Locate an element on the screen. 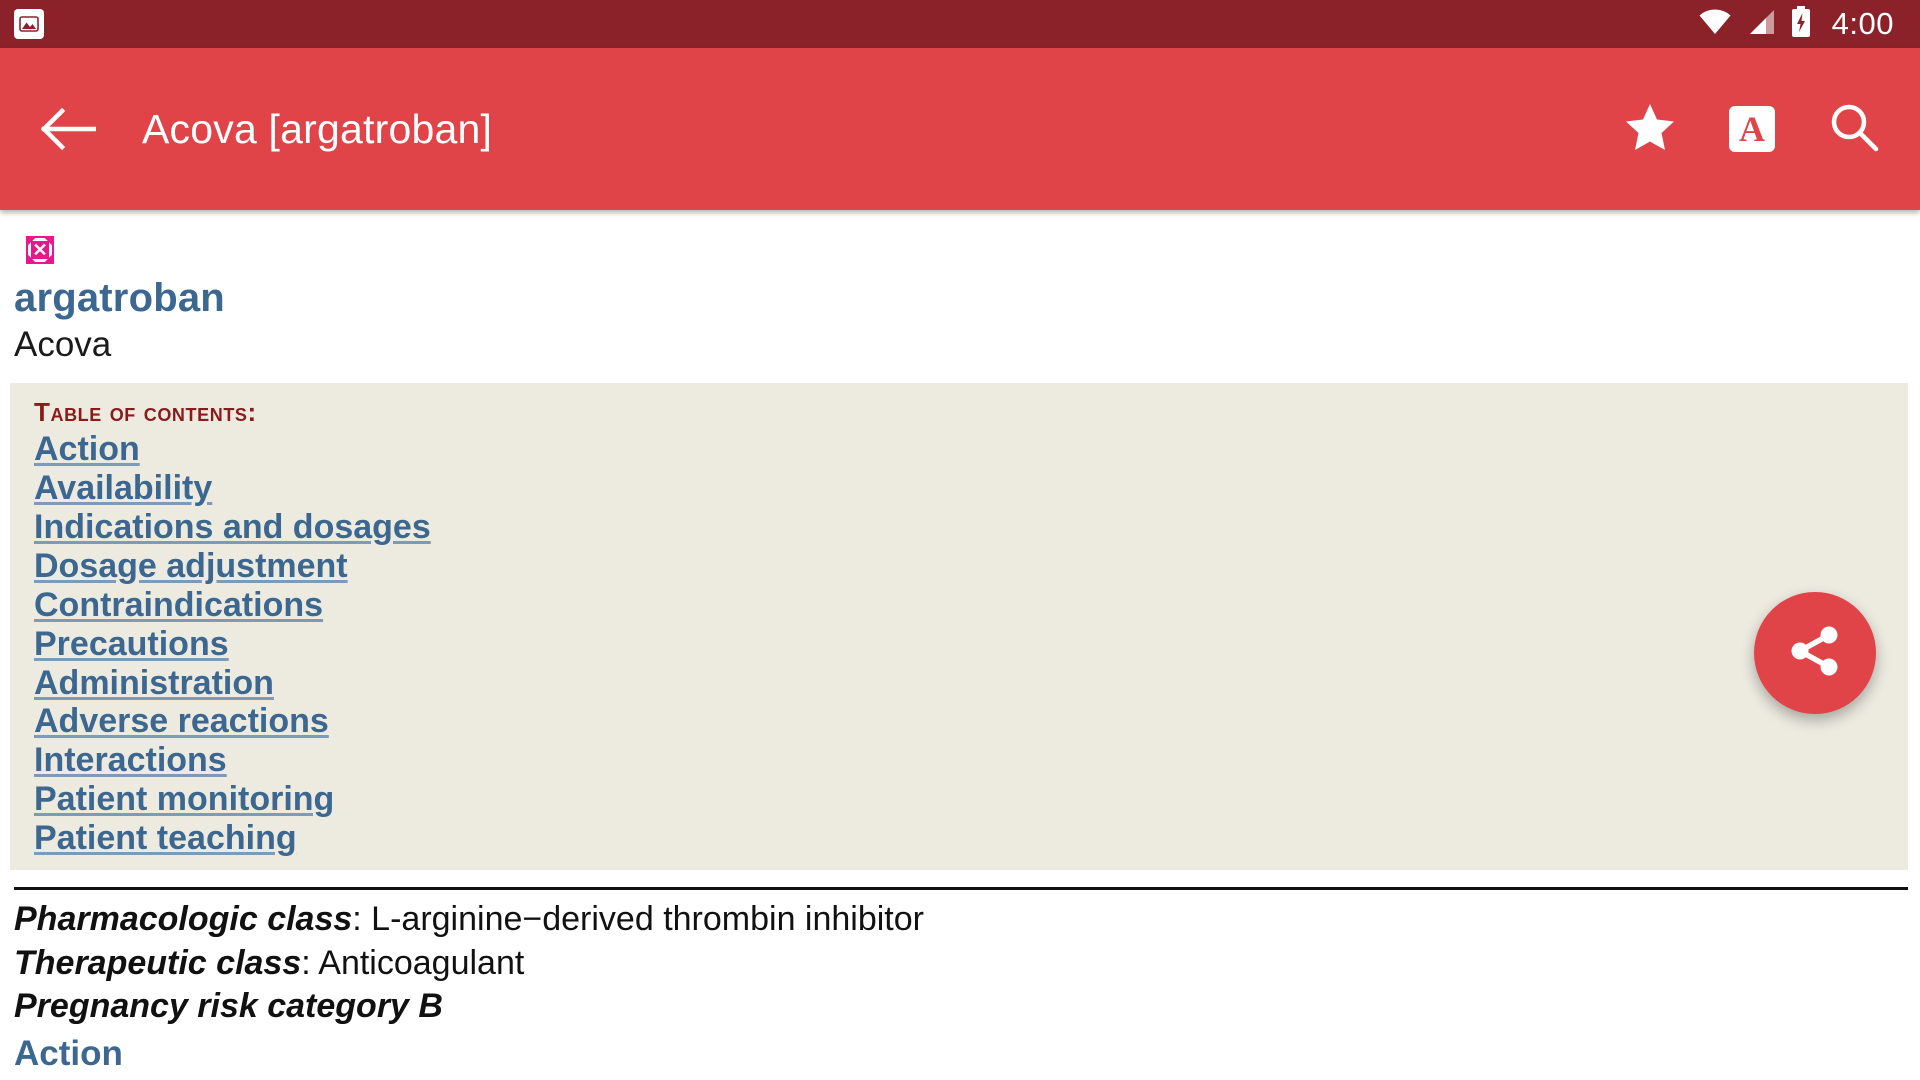 Image resolution: width=1920 pixels, height=1080 pixels. status-bar-notifications is located at coordinates (29, 24).